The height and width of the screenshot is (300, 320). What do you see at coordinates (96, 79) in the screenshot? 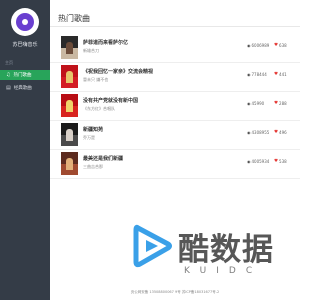
I see `song-artist: 冒未只 嫌不也` at bounding box center [96, 79].